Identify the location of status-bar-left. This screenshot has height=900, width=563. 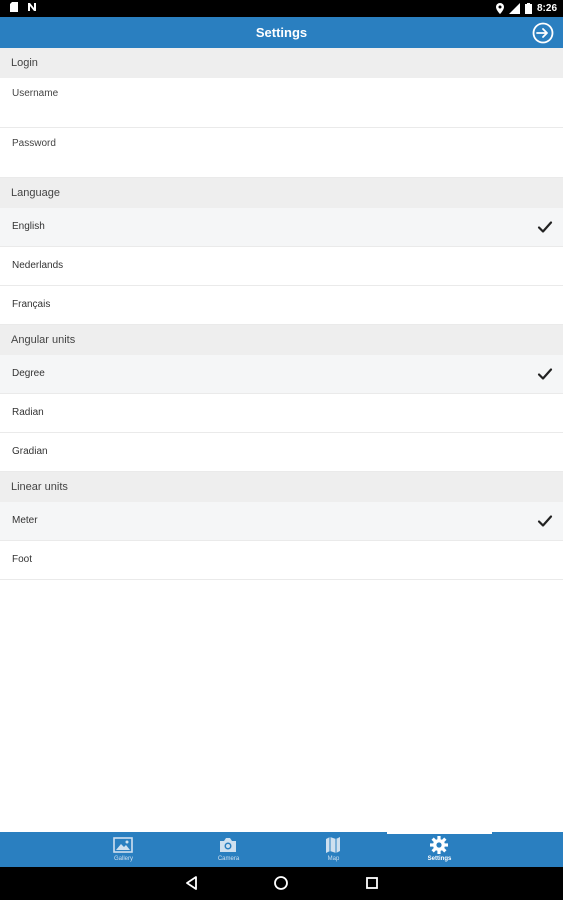
(23, 7).